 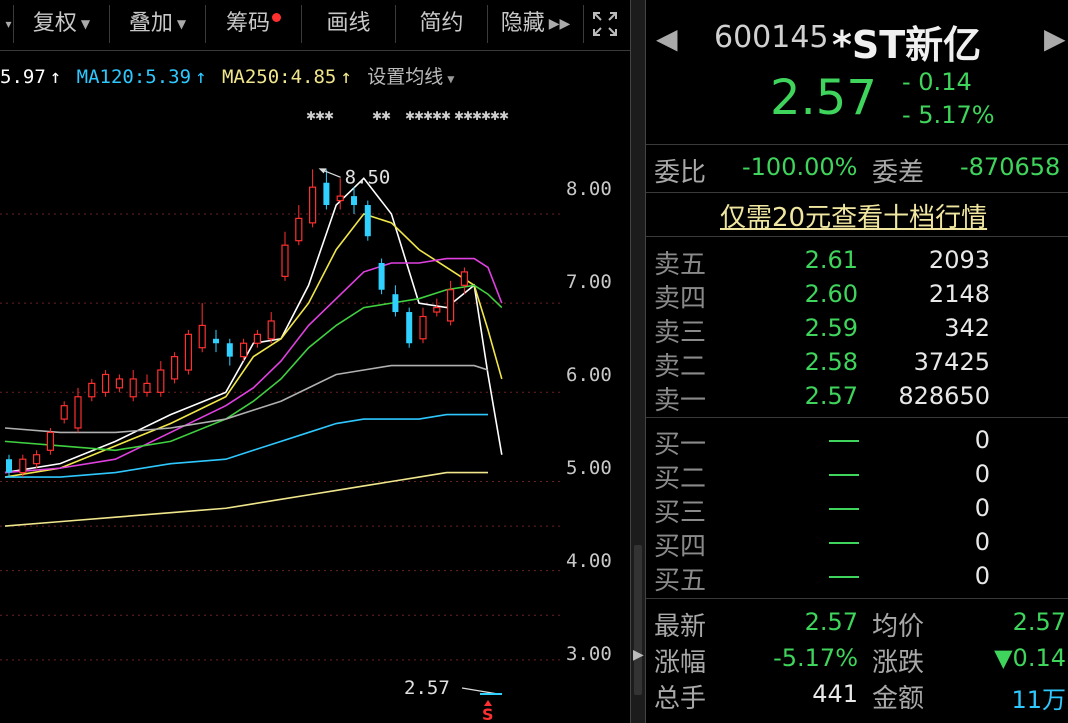 I want to click on chips-label: 筹码, so click(x=247, y=23).